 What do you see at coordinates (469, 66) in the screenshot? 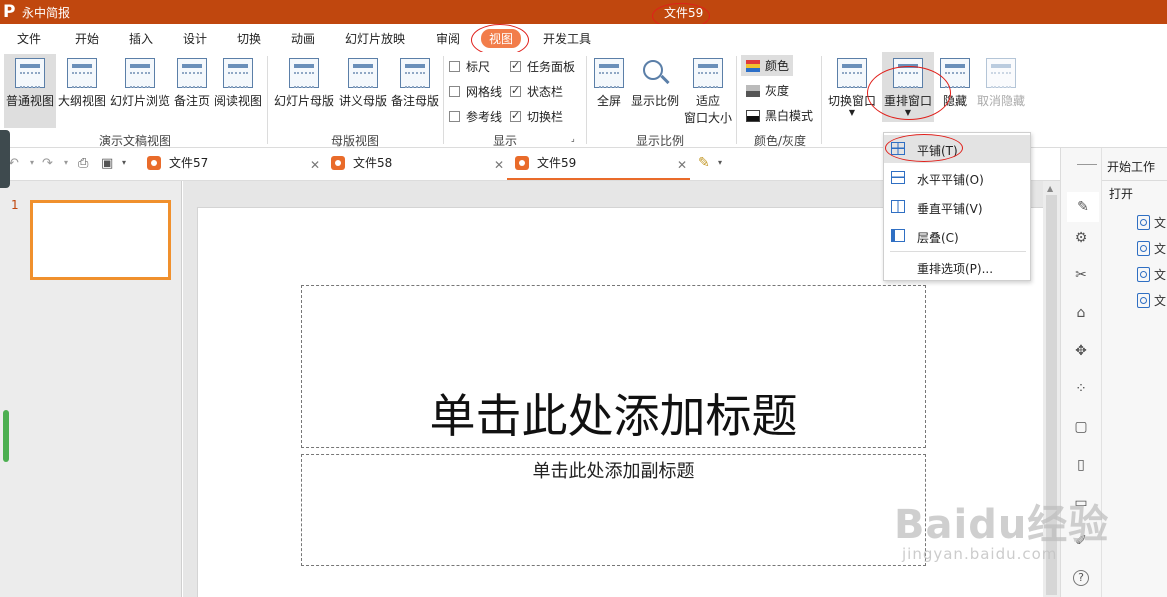
I see `ruler-checkbox: 标尺` at bounding box center [469, 66].